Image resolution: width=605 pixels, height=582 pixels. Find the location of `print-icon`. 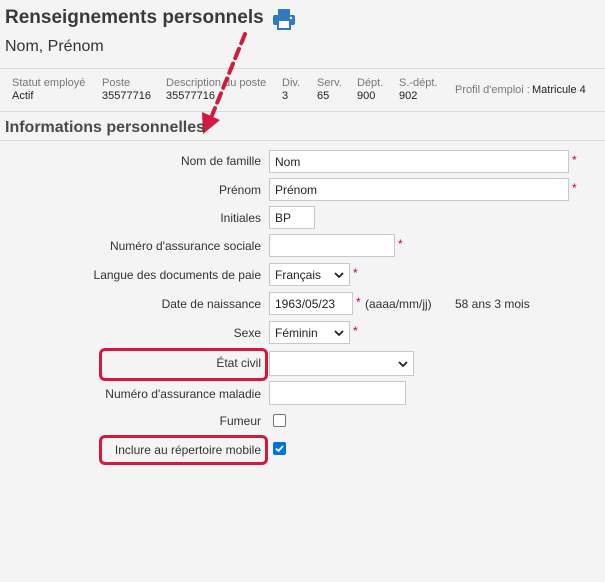

print-icon is located at coordinates (284, 19).